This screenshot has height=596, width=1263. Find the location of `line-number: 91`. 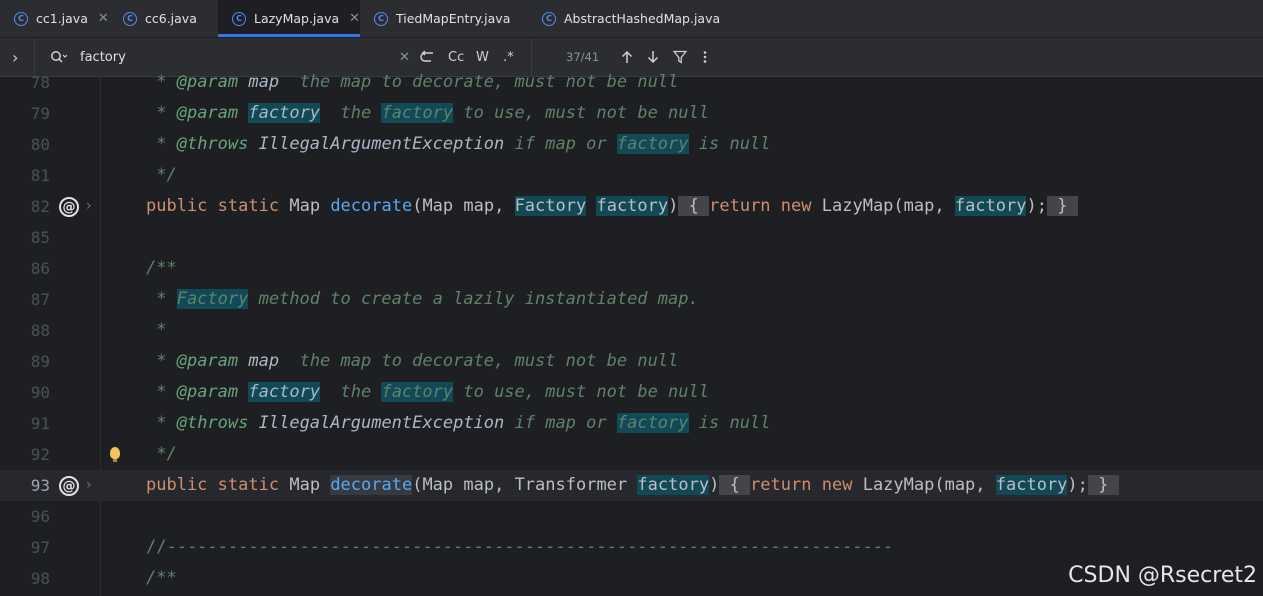

line-number: 91 is located at coordinates (40, 423).